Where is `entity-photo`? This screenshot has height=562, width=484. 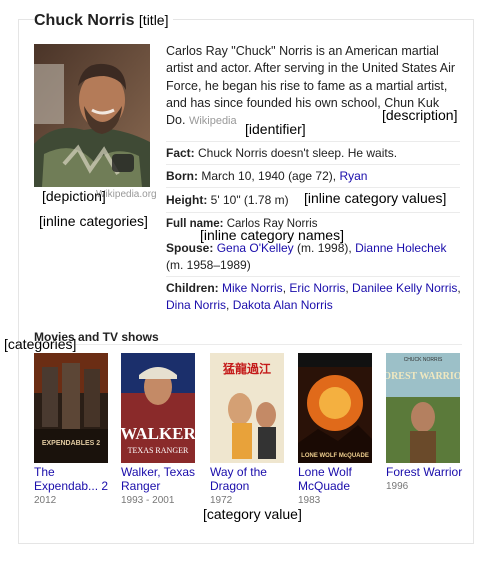
entity-photo is located at coordinates (92, 115).